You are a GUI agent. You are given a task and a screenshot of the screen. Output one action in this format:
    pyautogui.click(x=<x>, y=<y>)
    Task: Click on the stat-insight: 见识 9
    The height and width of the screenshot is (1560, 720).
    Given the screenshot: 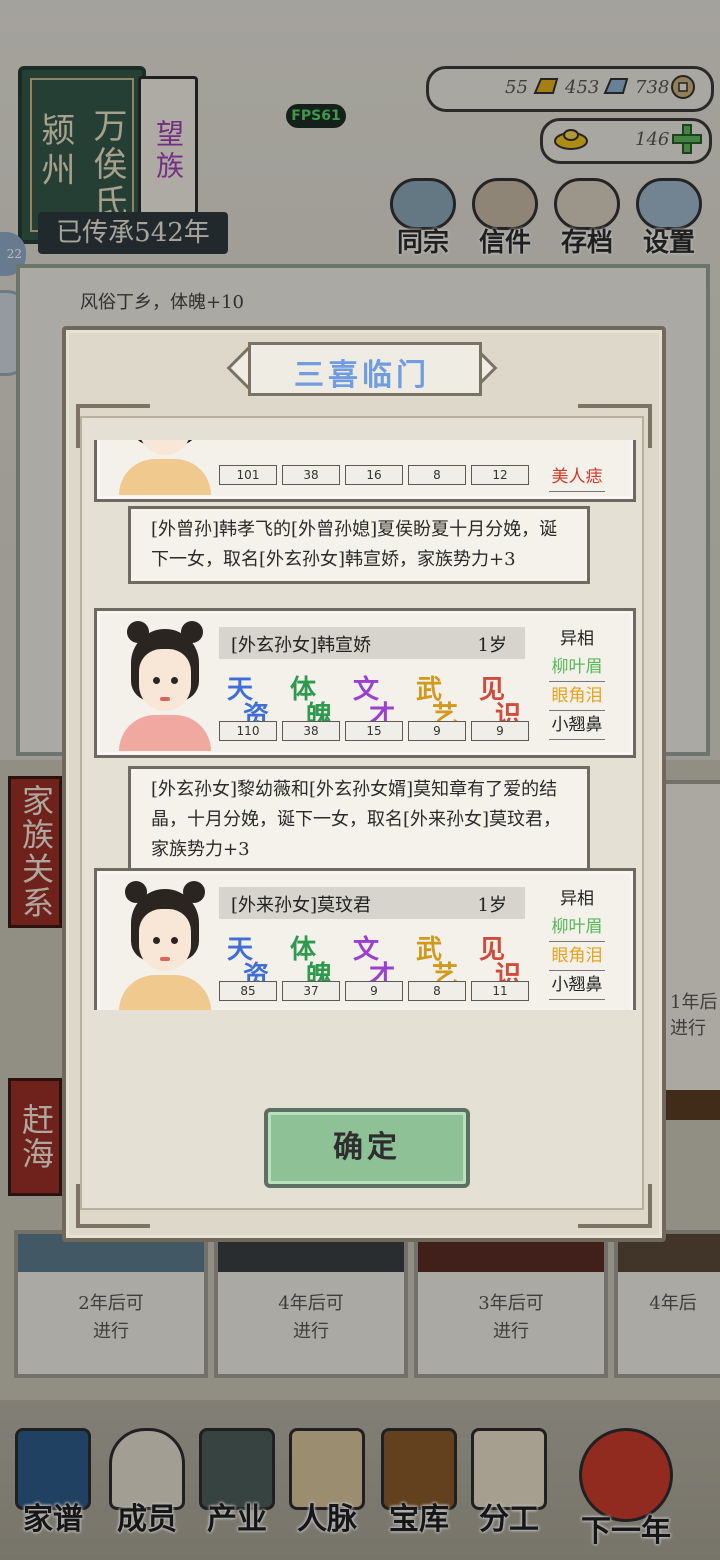 What is the action you would take?
    pyautogui.click(x=500, y=709)
    